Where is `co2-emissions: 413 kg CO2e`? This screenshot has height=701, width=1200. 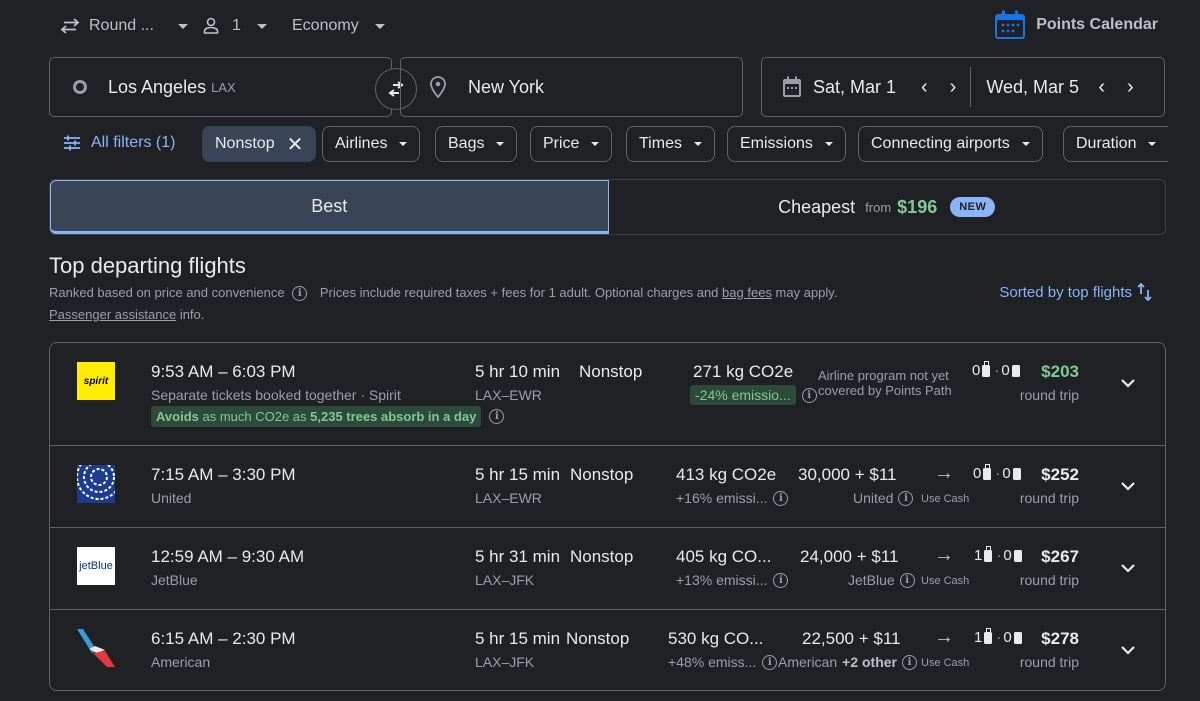 co2-emissions: 413 kg CO2e is located at coordinates (726, 474).